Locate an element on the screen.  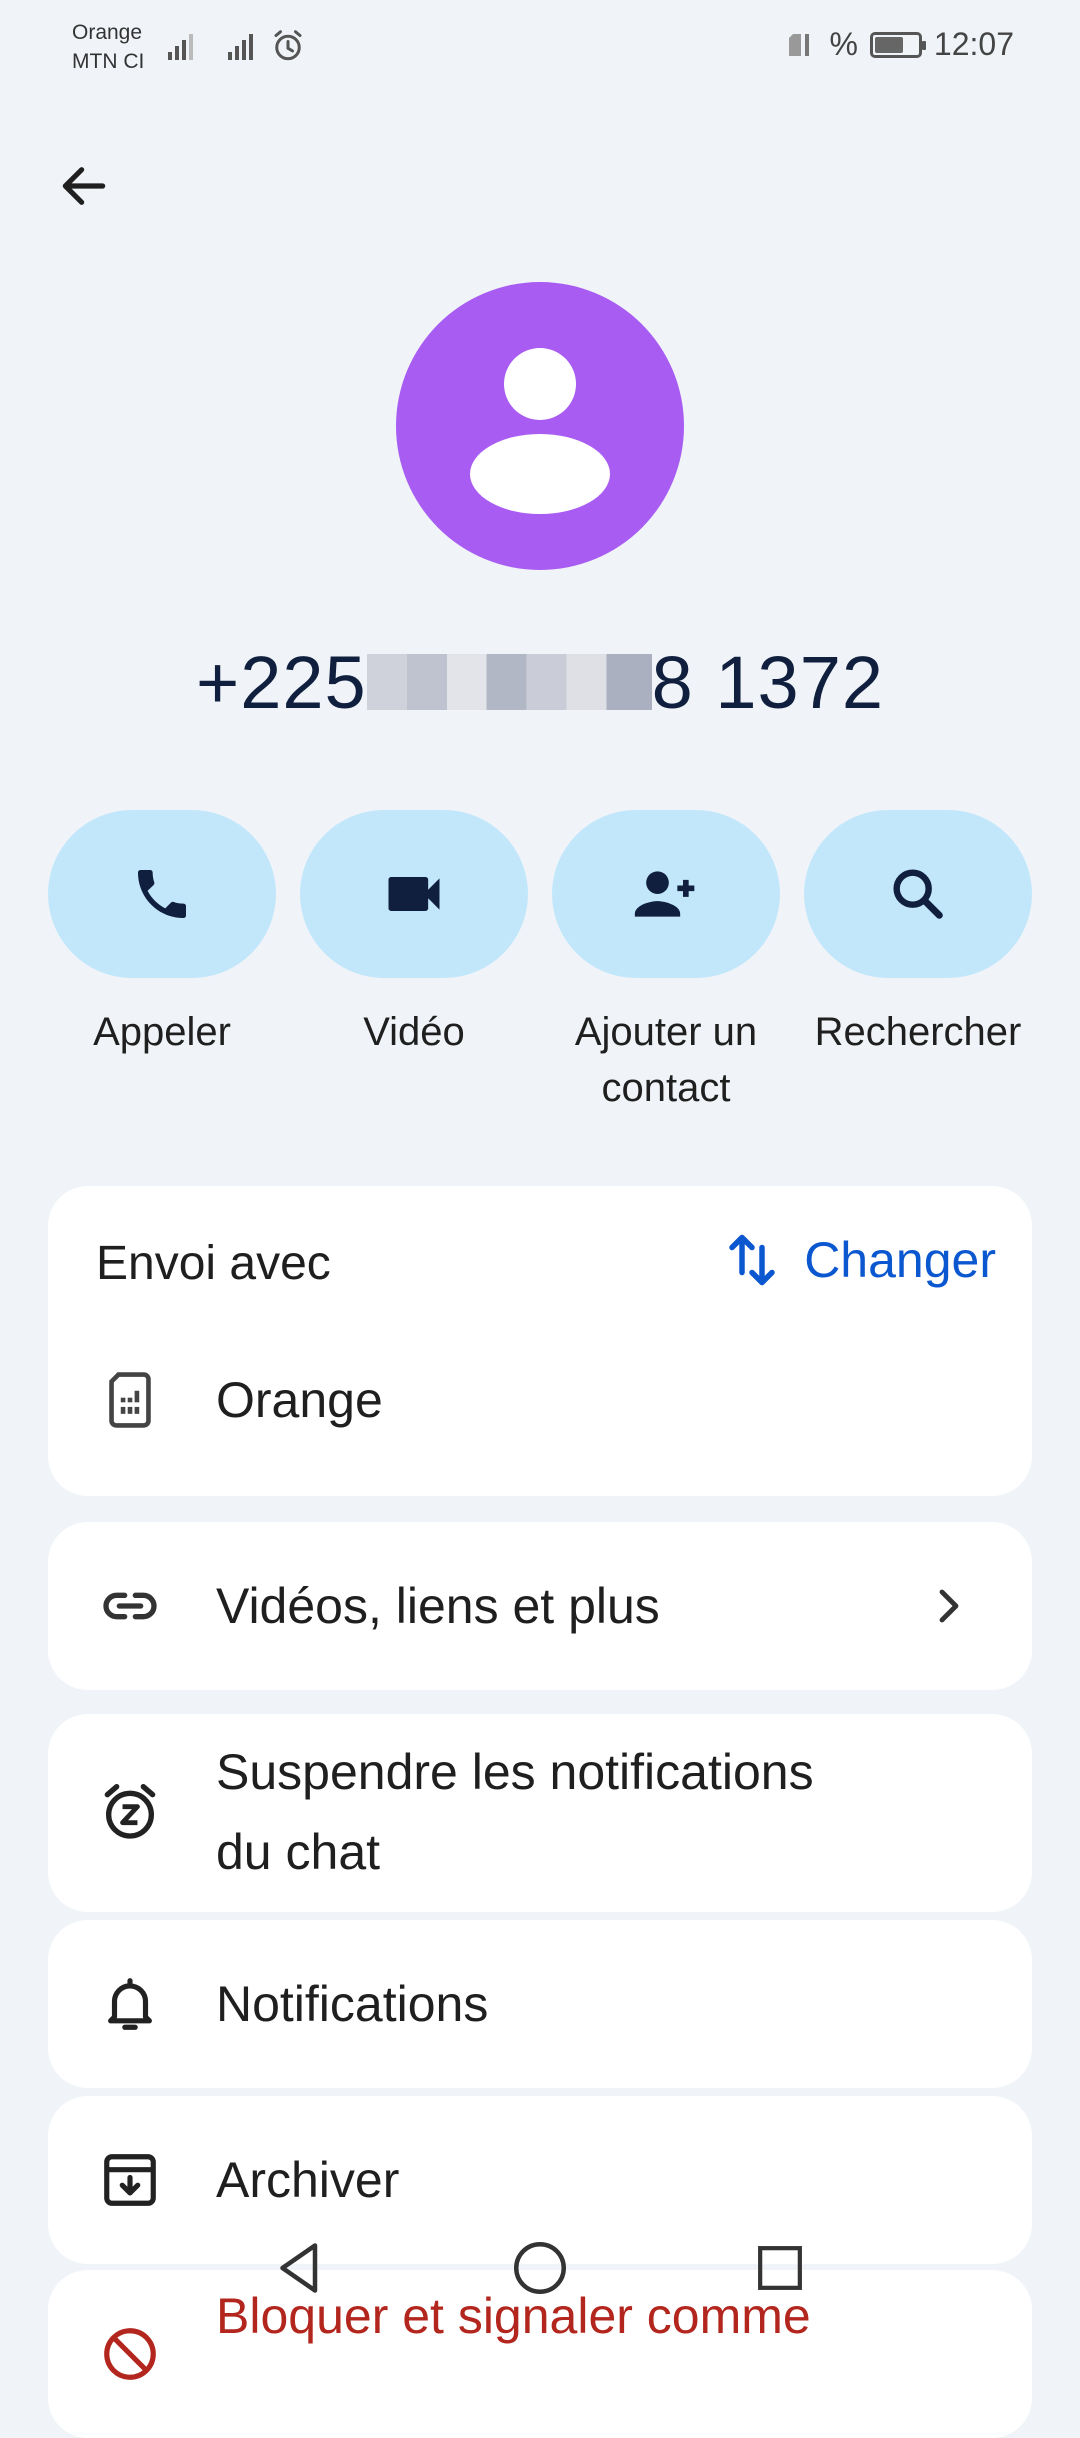
notifications-label: Notifications is located at coordinates (352, 2004).